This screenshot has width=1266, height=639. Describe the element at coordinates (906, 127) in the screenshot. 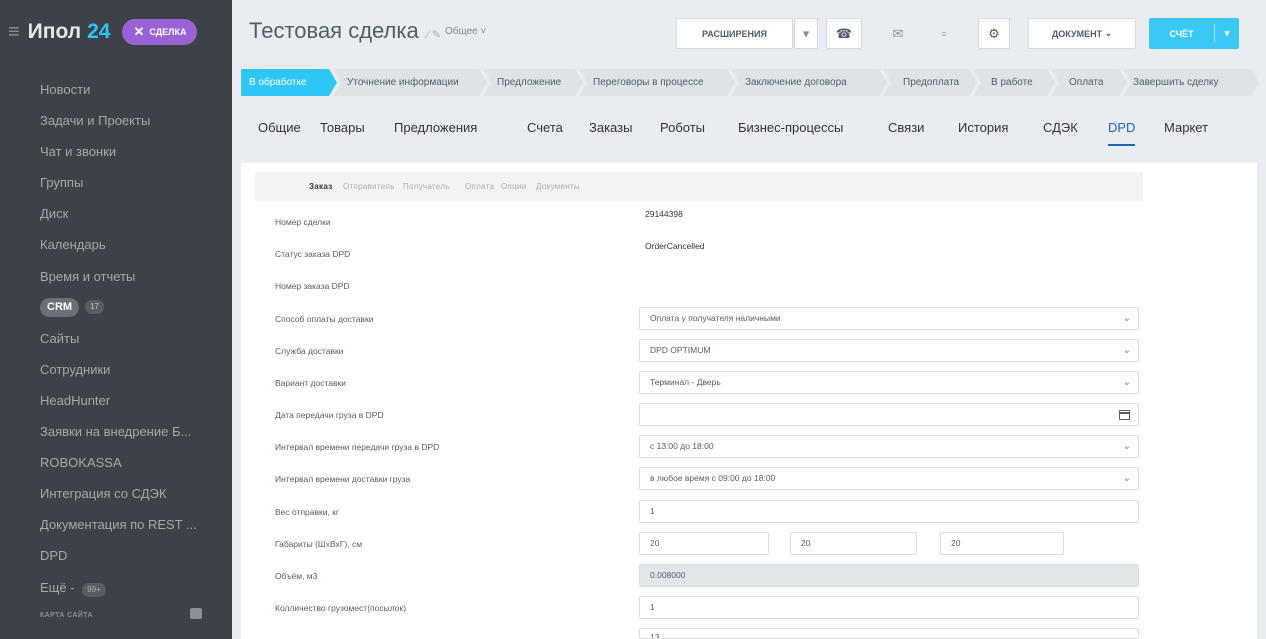

I see `tab-links: Связи` at that location.